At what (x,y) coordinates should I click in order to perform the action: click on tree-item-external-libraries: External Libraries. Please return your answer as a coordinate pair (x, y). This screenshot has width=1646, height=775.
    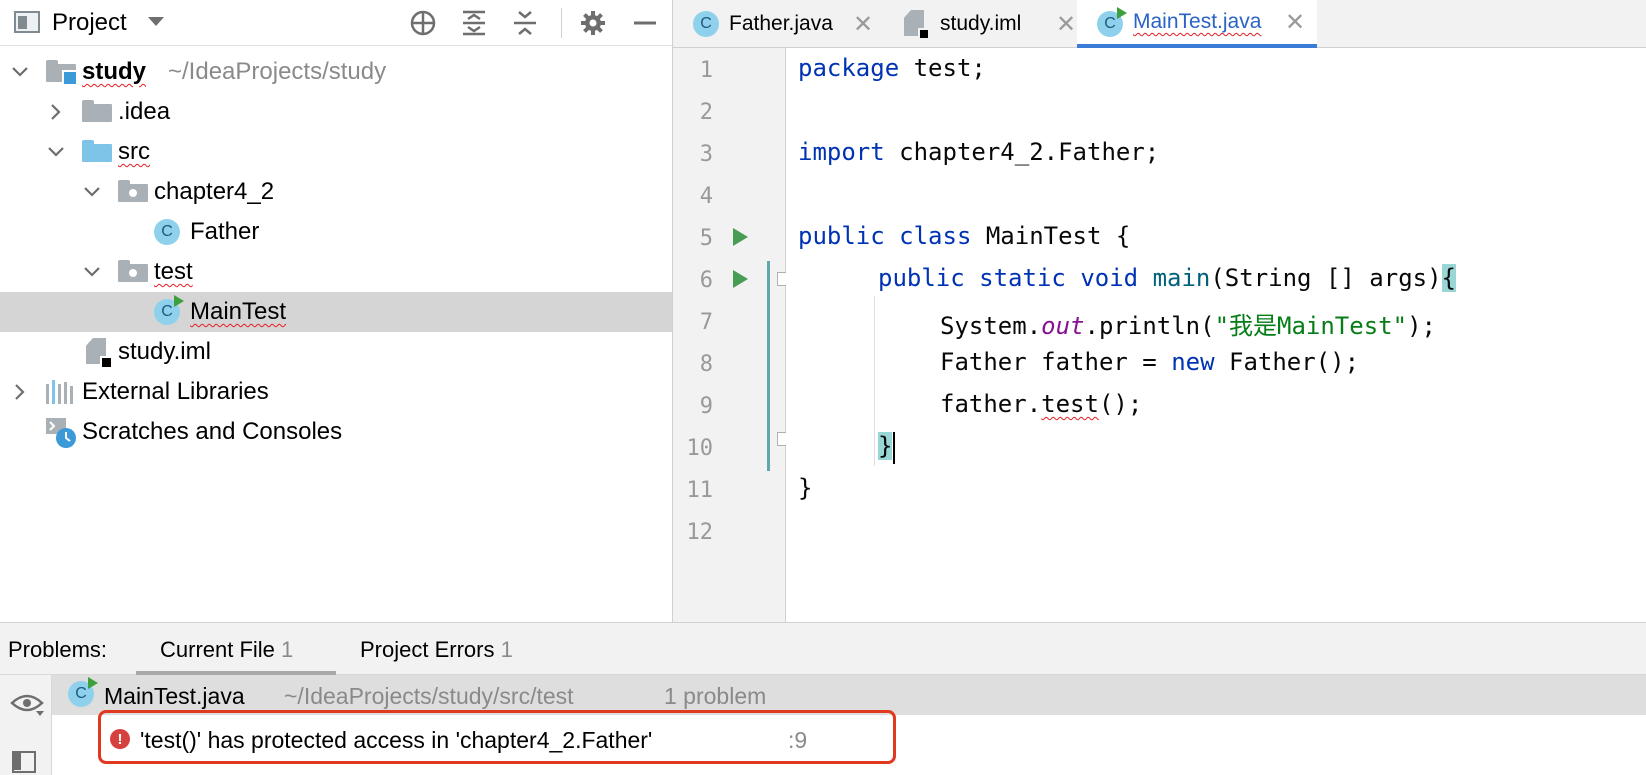
    Looking at the image, I should click on (336, 392).